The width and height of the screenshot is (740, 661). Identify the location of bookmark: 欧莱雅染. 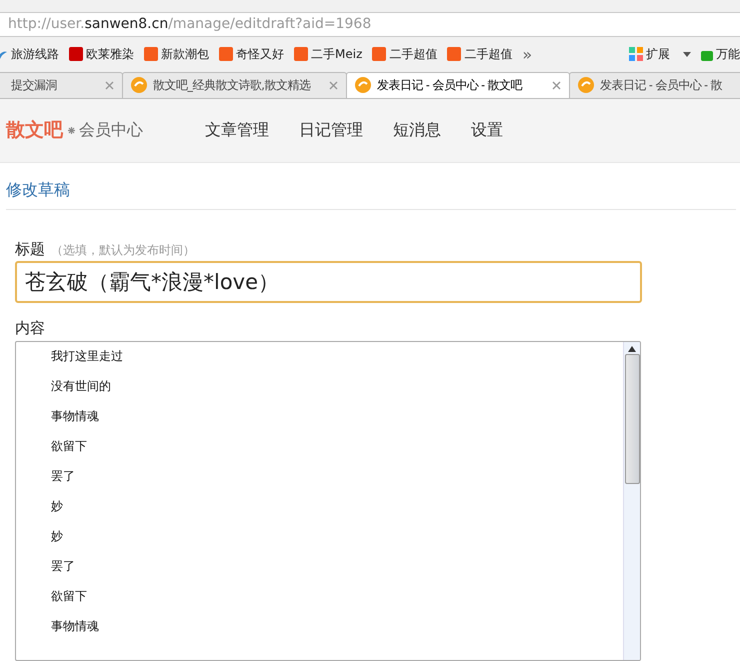
(101, 54).